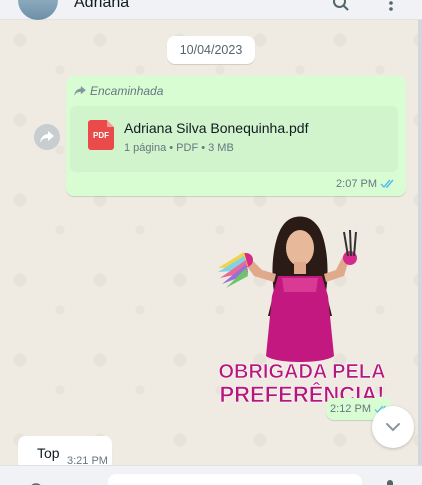  What do you see at coordinates (233, 270) in the screenshot?
I see `color-fan-icon` at bounding box center [233, 270].